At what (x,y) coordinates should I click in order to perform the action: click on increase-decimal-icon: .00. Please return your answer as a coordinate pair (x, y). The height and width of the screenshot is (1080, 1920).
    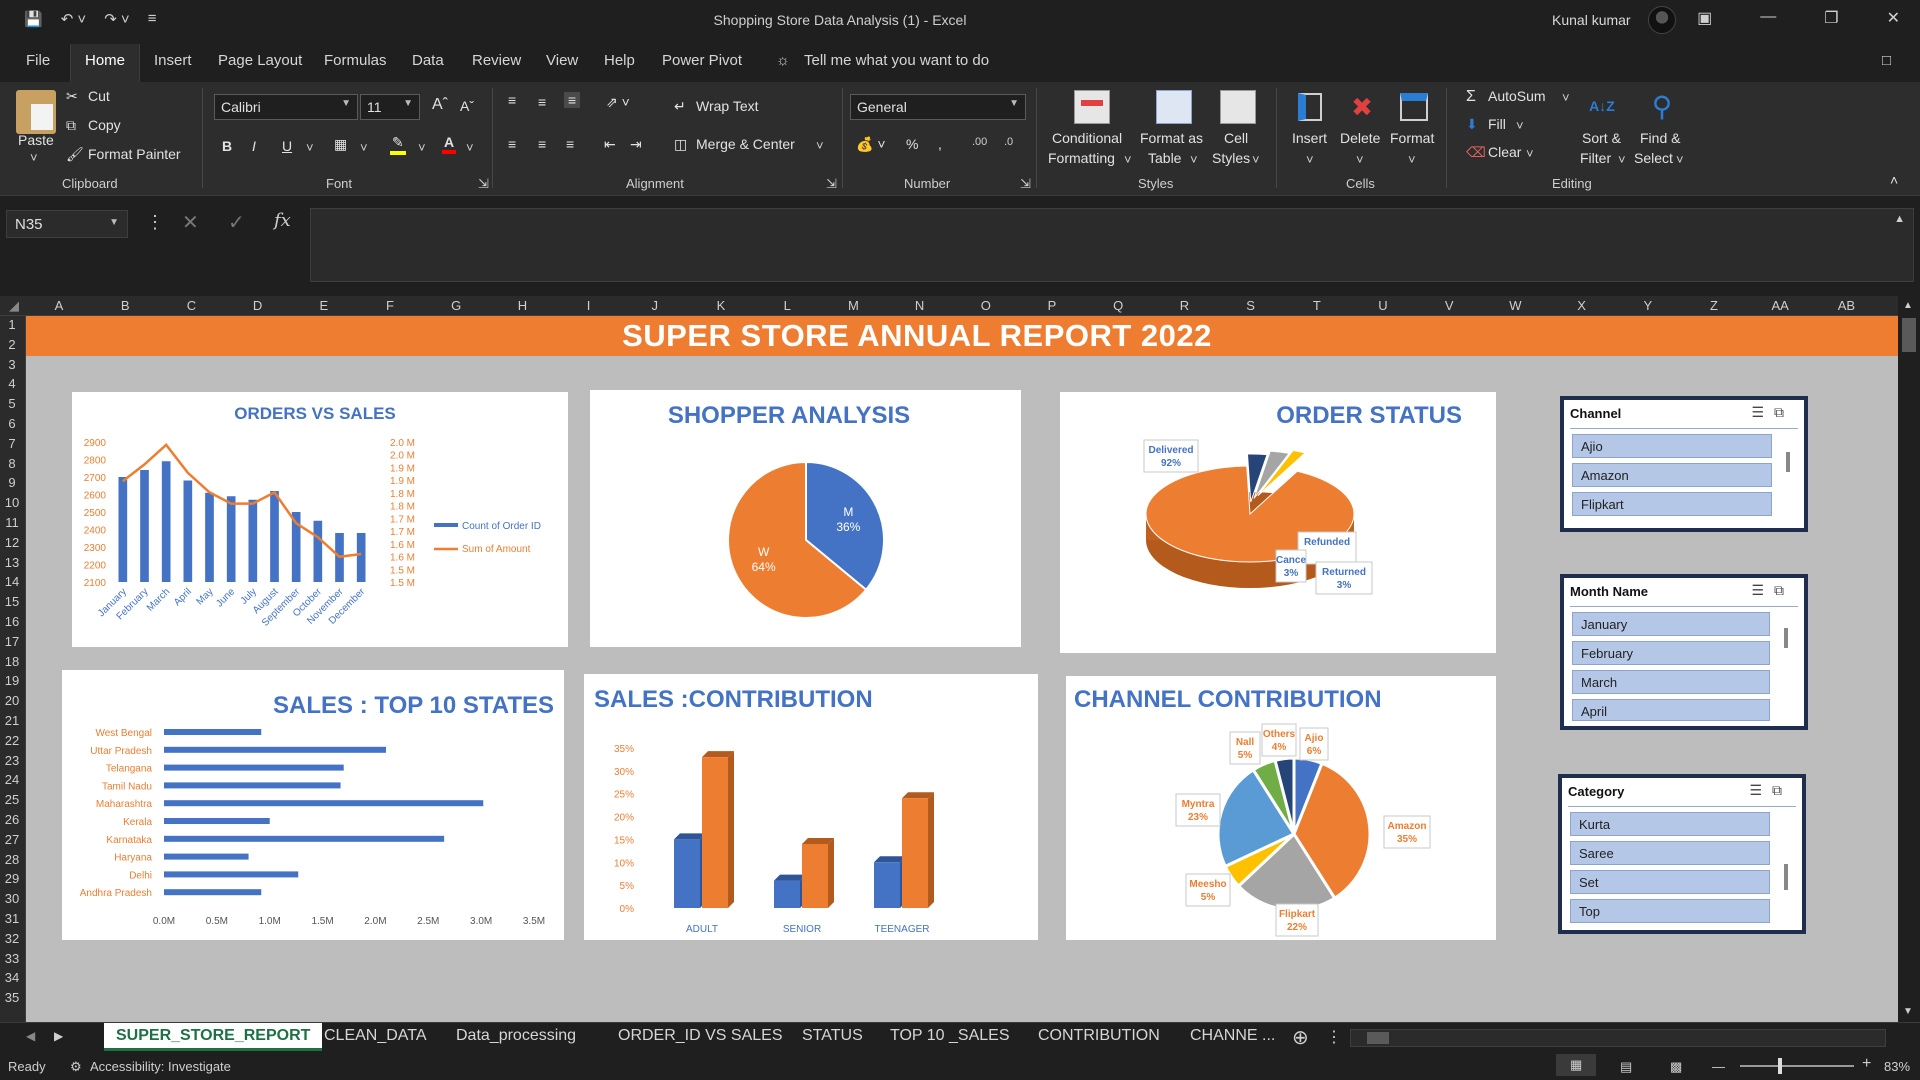
    Looking at the image, I should click on (979, 142).